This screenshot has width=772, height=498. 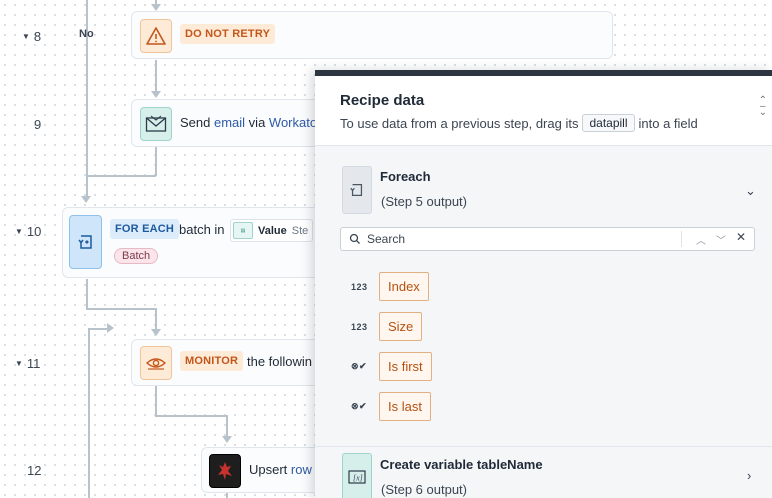 I want to click on variable-icon: [x], so click(x=357, y=475).